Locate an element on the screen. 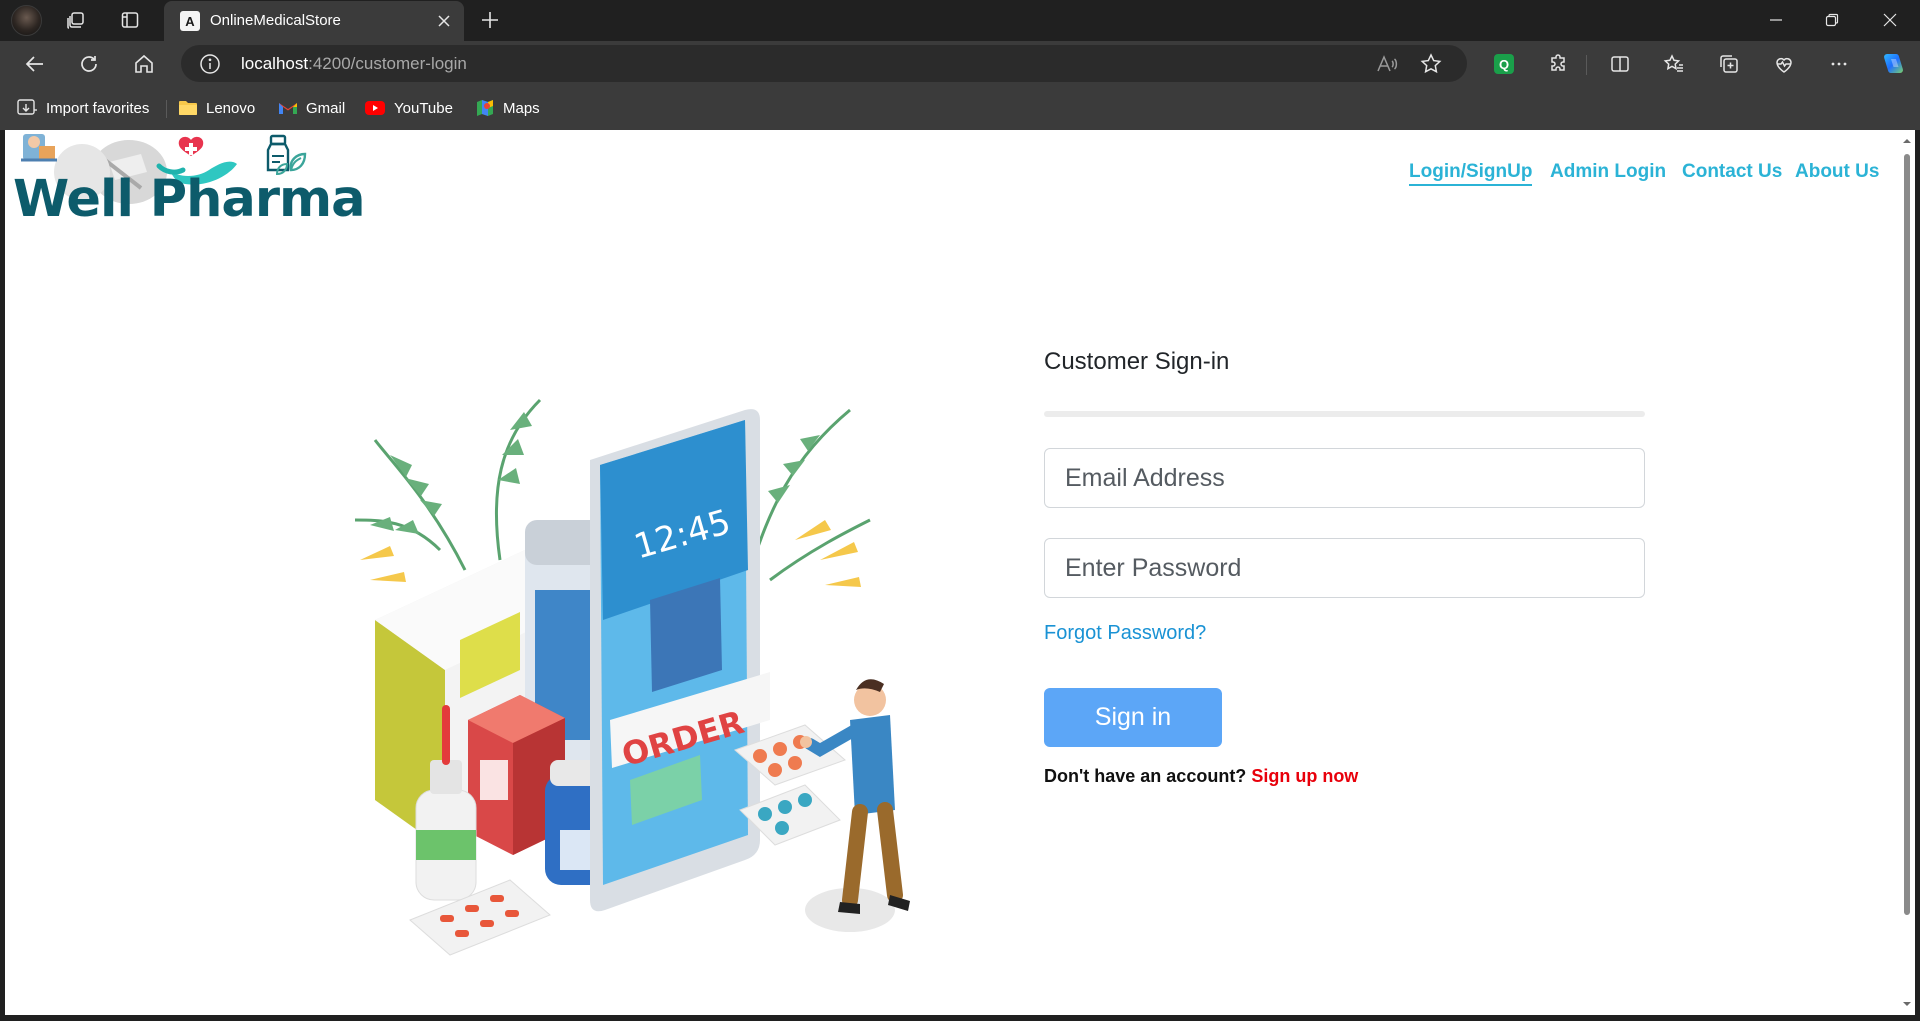 The width and height of the screenshot is (1920, 1021). extensions-icon is located at coordinates (1559, 64).